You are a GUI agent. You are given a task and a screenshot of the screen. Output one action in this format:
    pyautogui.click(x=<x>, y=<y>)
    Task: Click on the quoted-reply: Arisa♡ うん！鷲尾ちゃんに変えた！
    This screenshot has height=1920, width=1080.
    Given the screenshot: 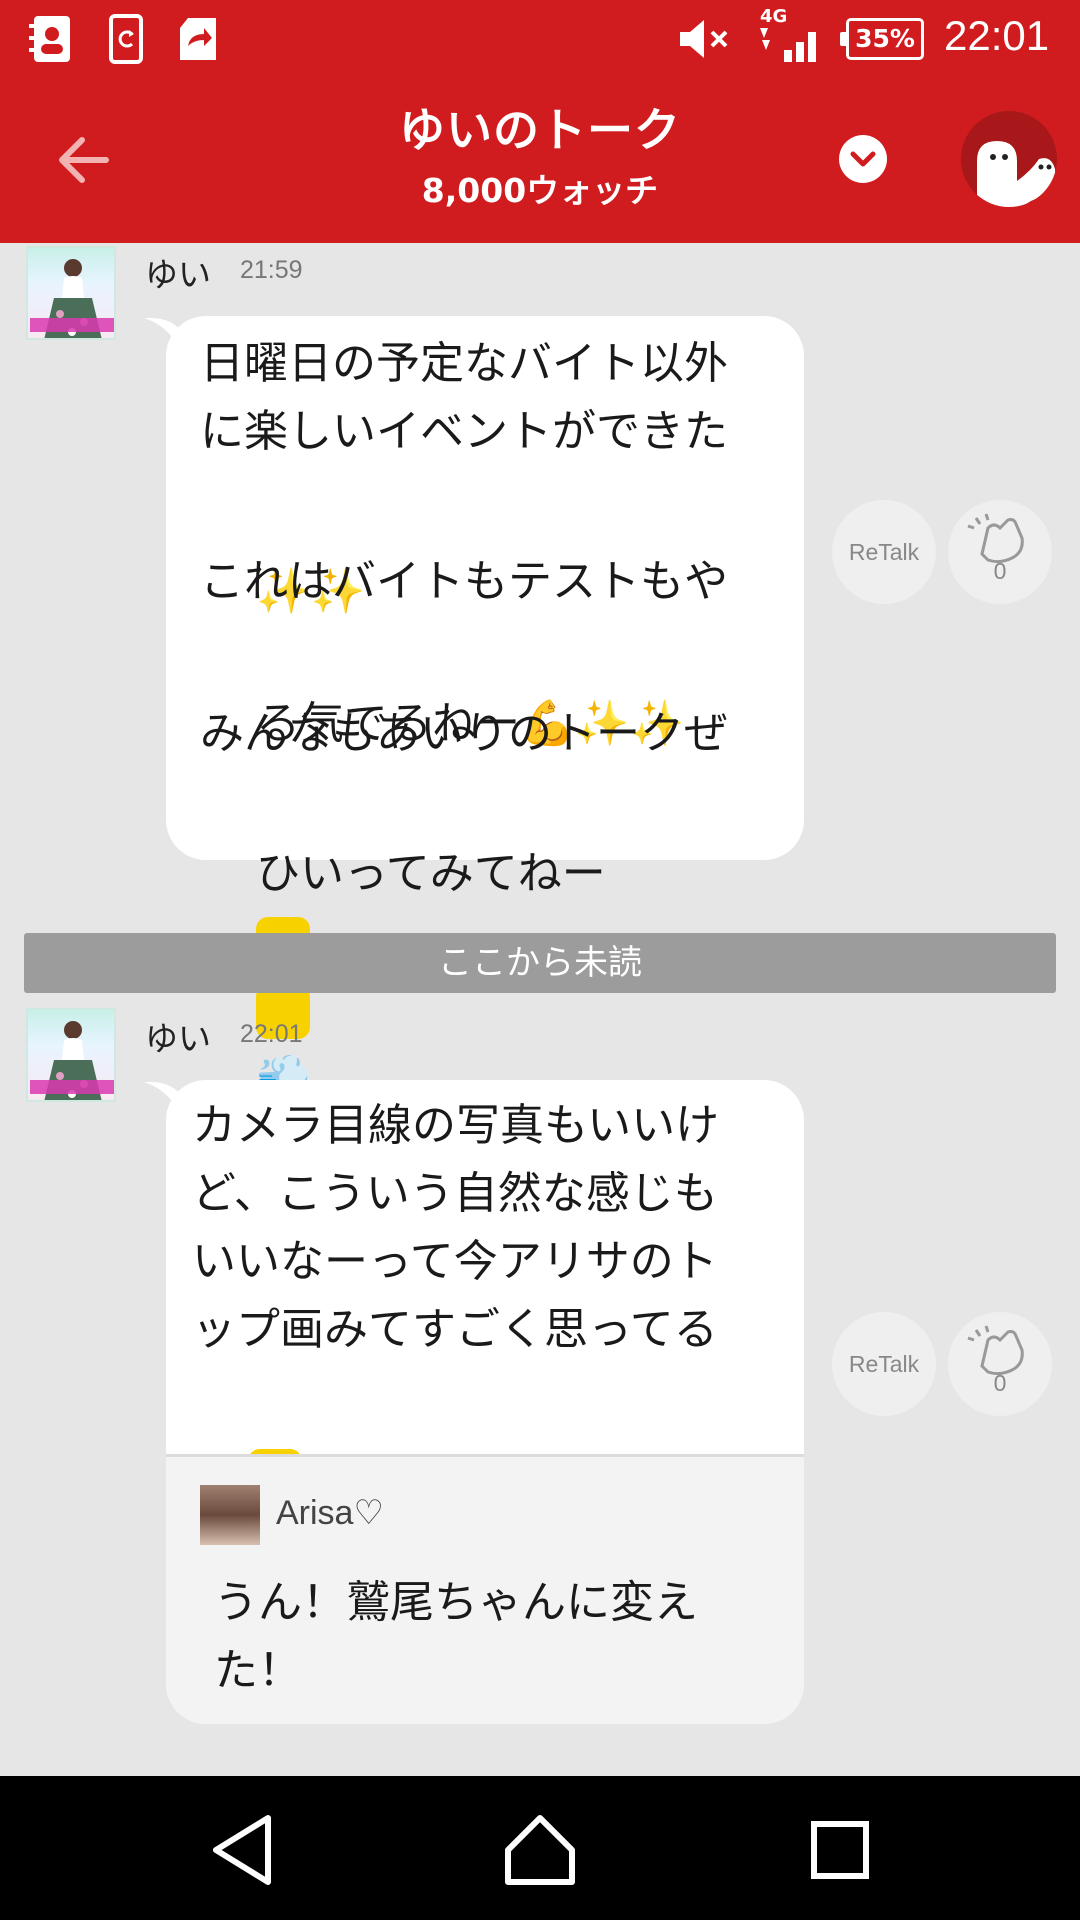 What is the action you would take?
    pyautogui.click(x=485, y=1589)
    